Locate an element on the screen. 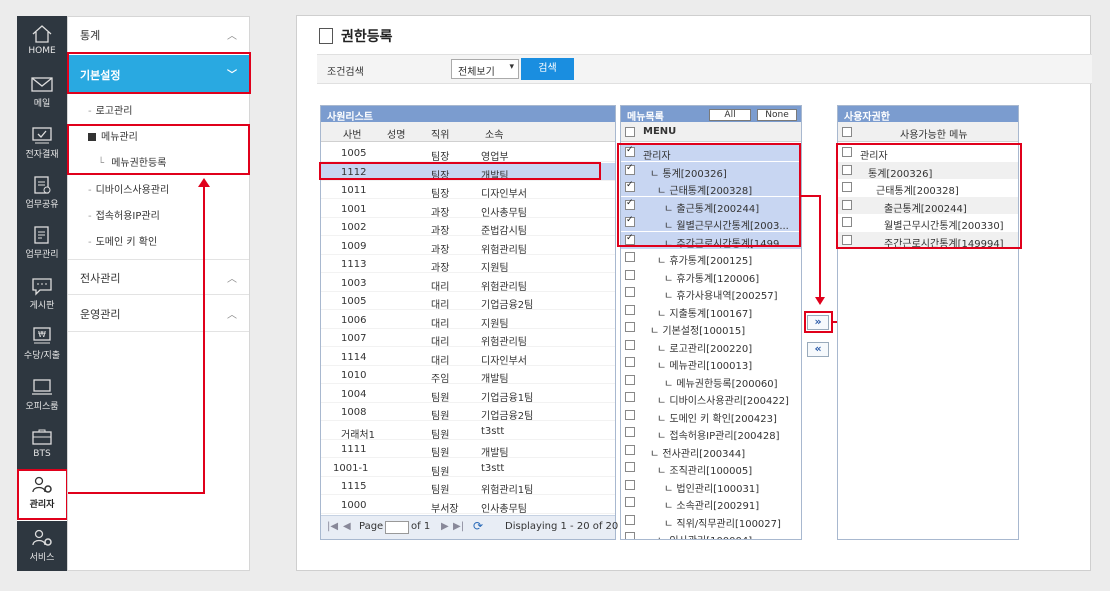 This screenshot has height=591, width=1110. table-row: 1006 대리 지원팀 is located at coordinates (468, 320).